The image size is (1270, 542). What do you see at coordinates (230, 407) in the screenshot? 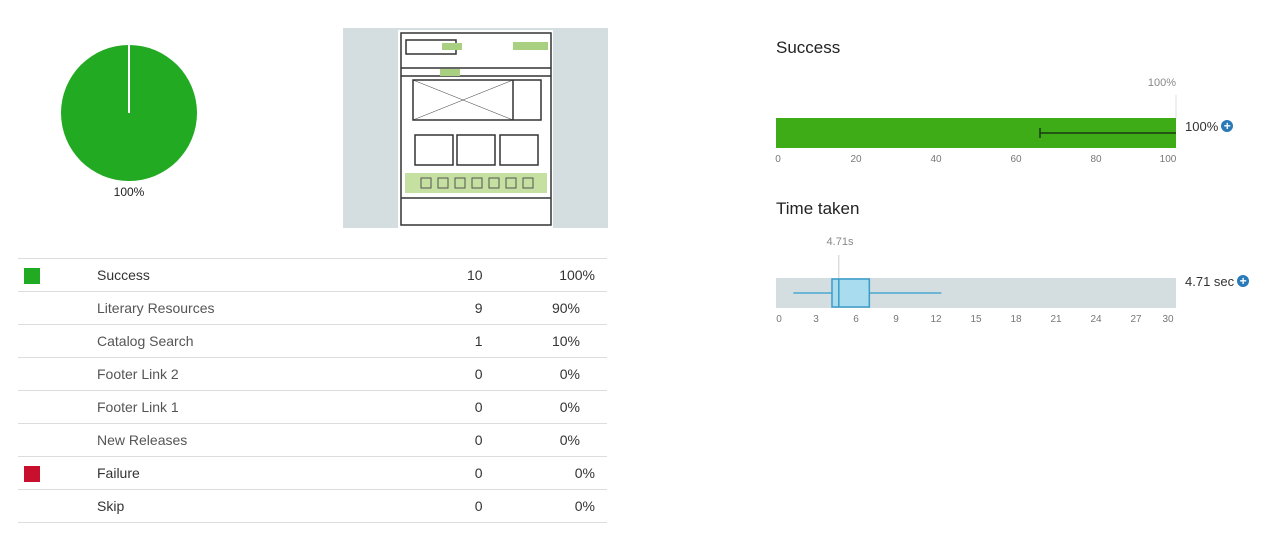
I see `row-label: Footer Link 1` at bounding box center [230, 407].